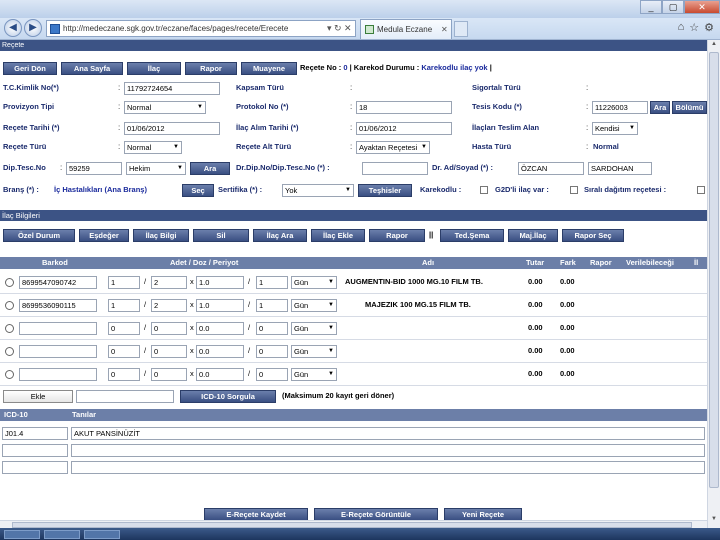  What do you see at coordinates (615, 128) in the screenshot?
I see `teslim-alan-select: Kendisi ▼` at bounding box center [615, 128].